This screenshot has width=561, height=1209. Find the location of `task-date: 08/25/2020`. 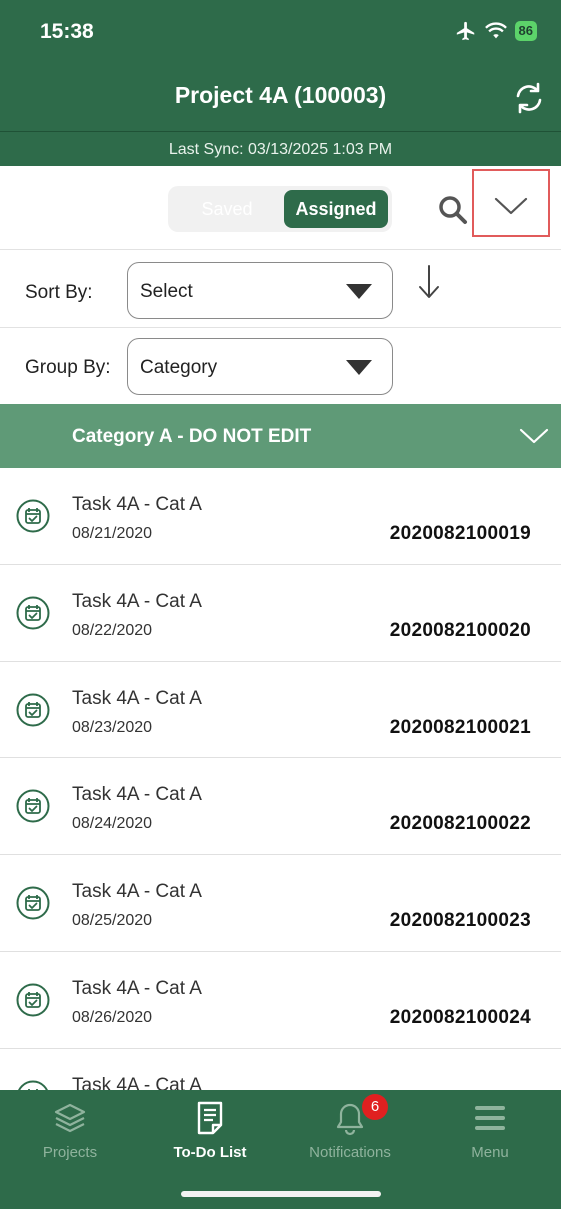

task-date: 08/25/2020 is located at coordinates (112, 921).